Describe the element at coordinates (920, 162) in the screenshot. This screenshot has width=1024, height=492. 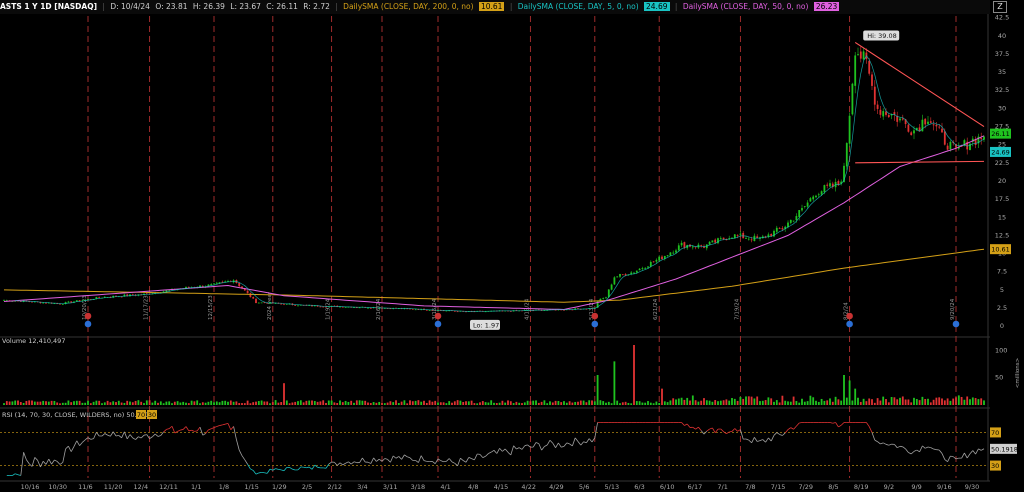
I see `support-trendline` at that location.